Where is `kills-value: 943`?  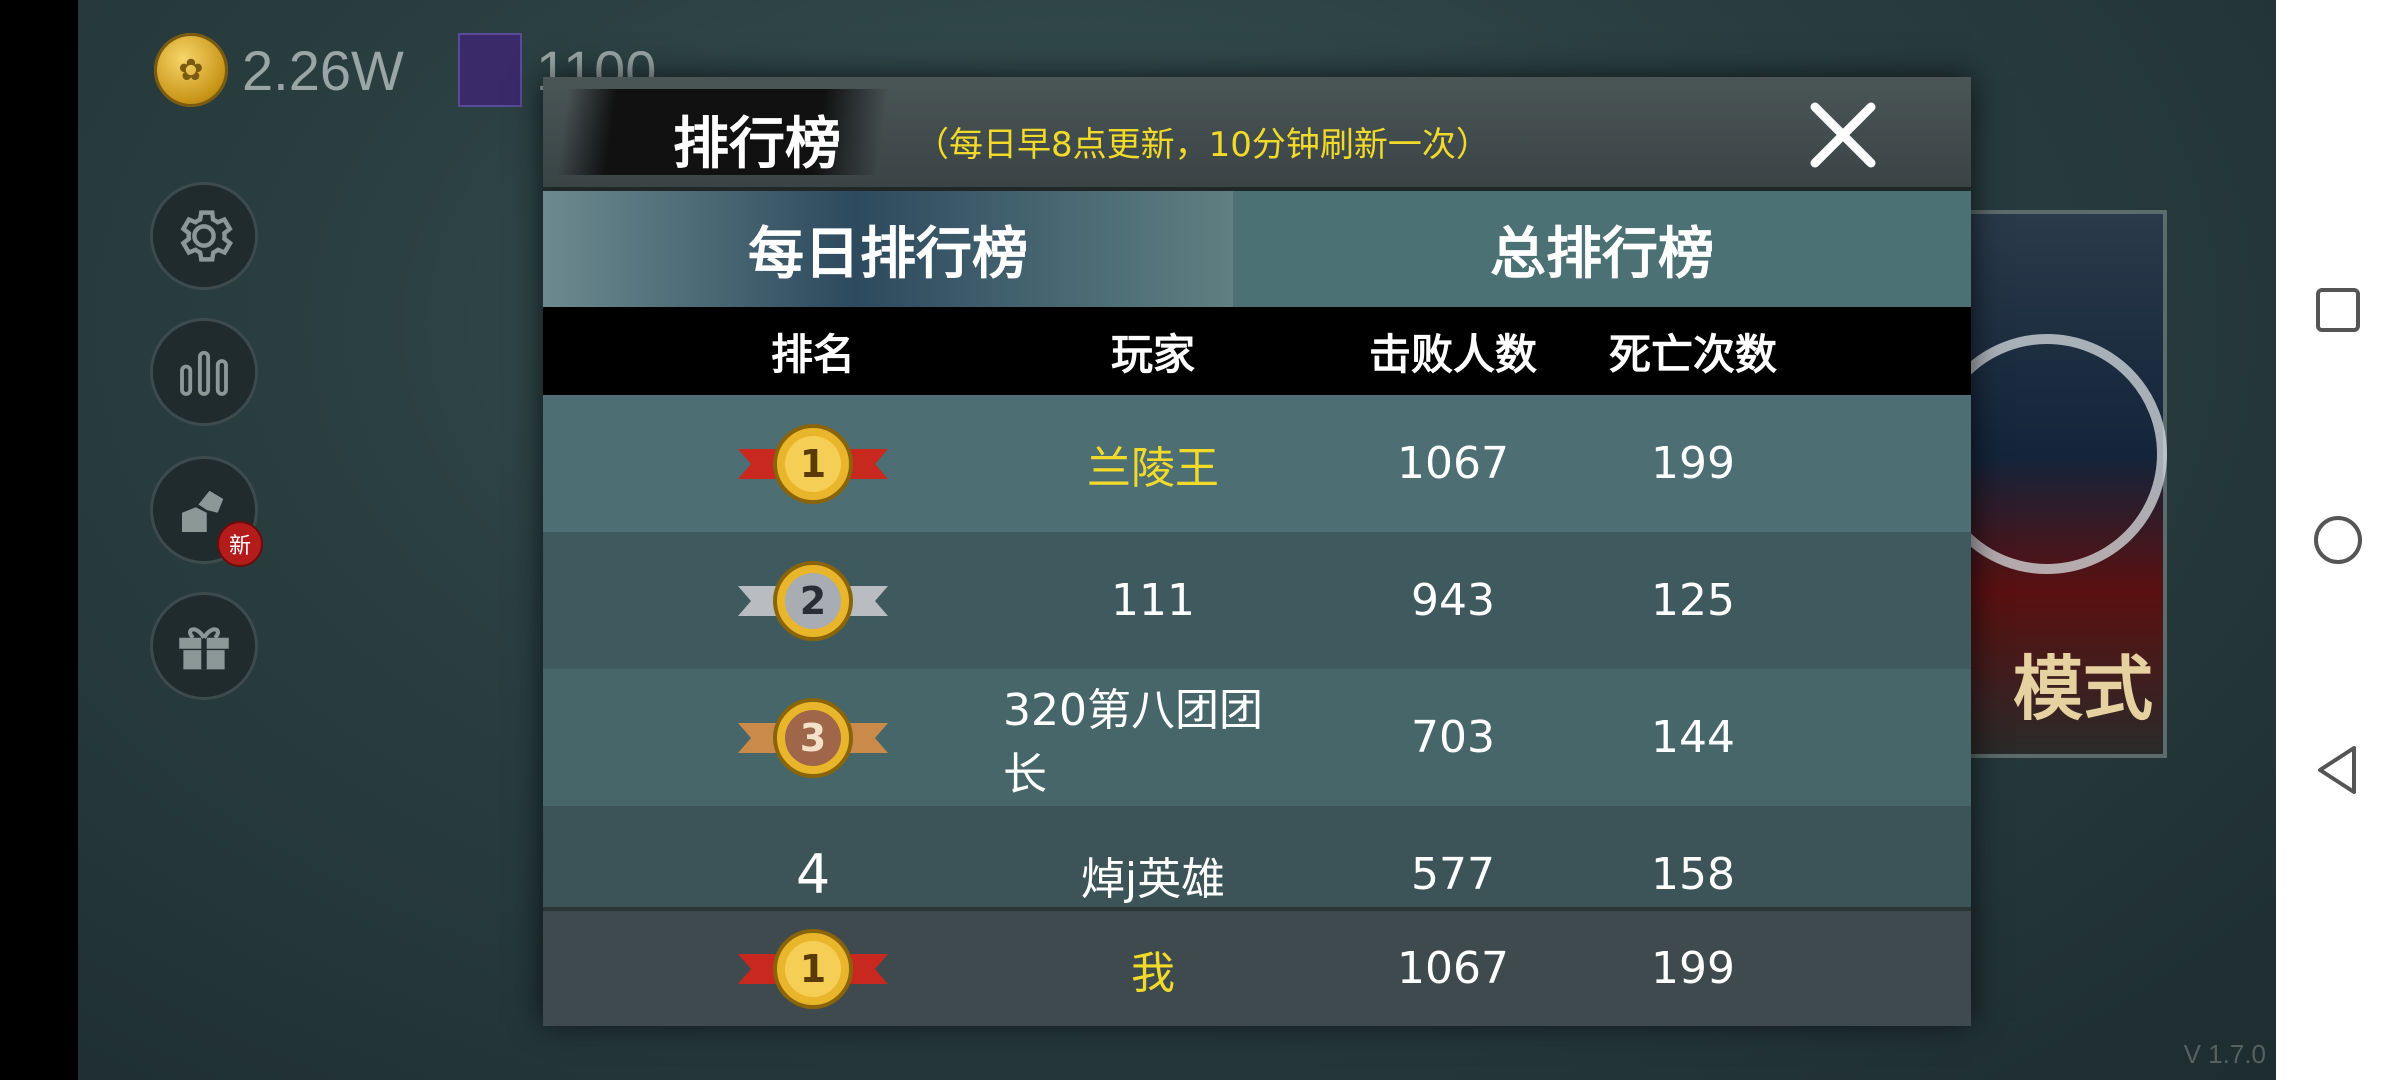
kills-value: 943 is located at coordinates (1453, 600).